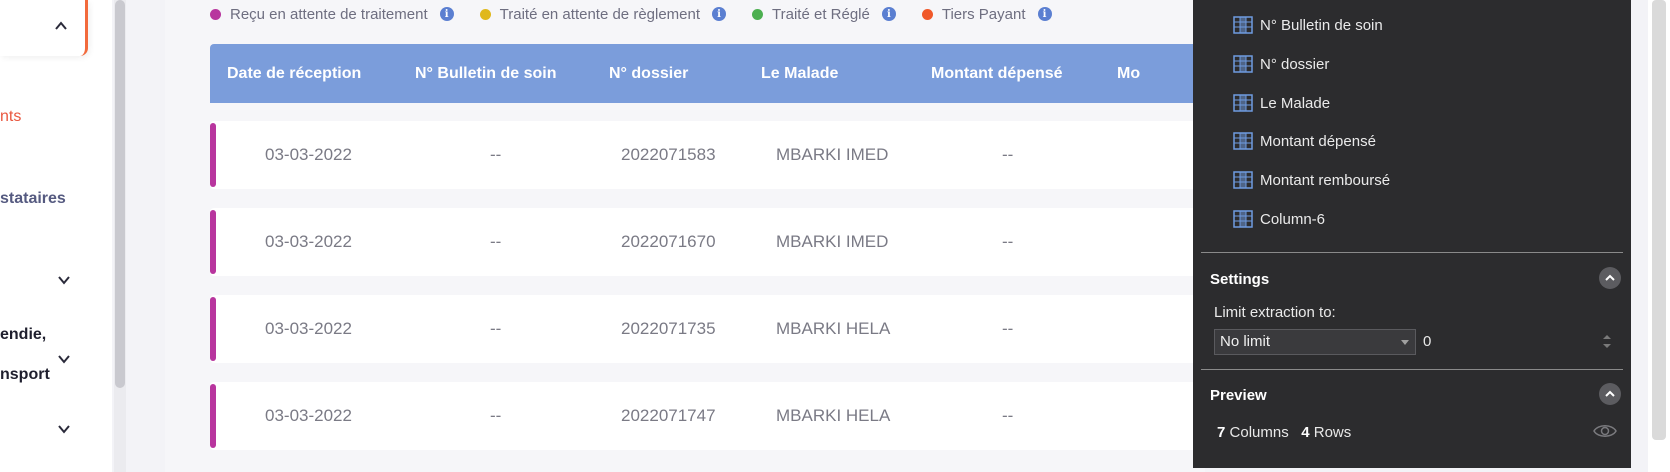 This screenshot has height=472, width=1670. I want to click on column-header: Le Malade, so click(799, 73).